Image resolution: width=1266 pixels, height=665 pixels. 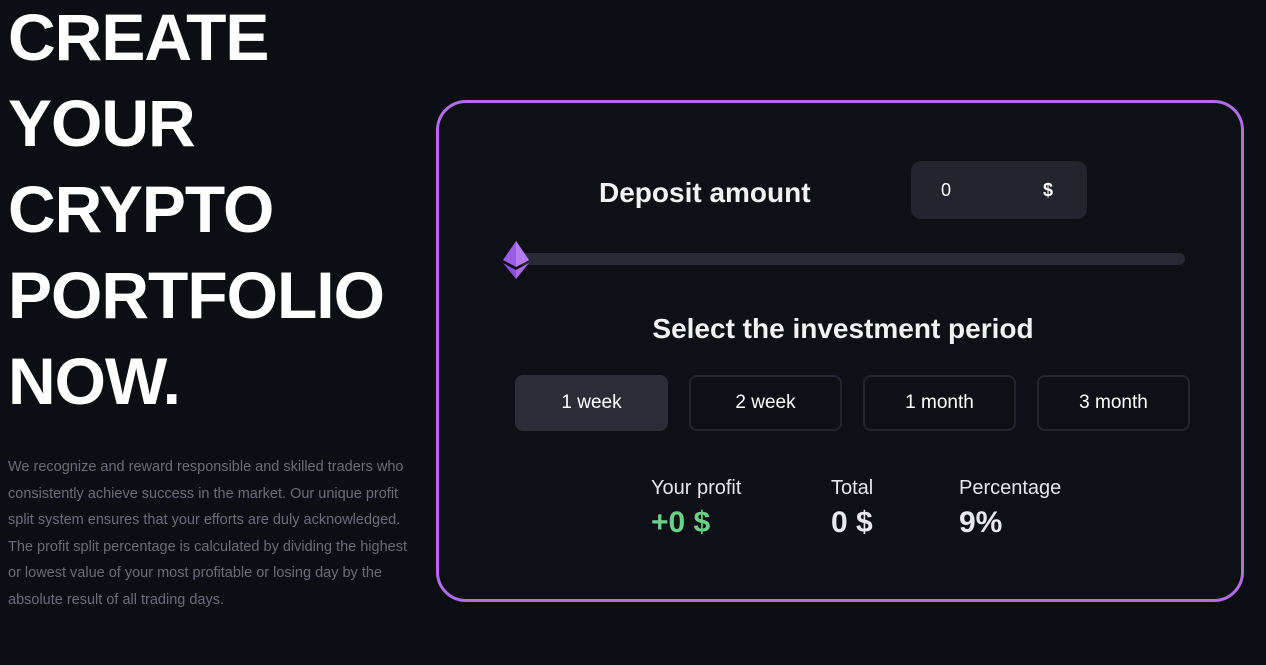 I want to click on percentage-stat: Percentage 9%, so click(x=1010, y=508).